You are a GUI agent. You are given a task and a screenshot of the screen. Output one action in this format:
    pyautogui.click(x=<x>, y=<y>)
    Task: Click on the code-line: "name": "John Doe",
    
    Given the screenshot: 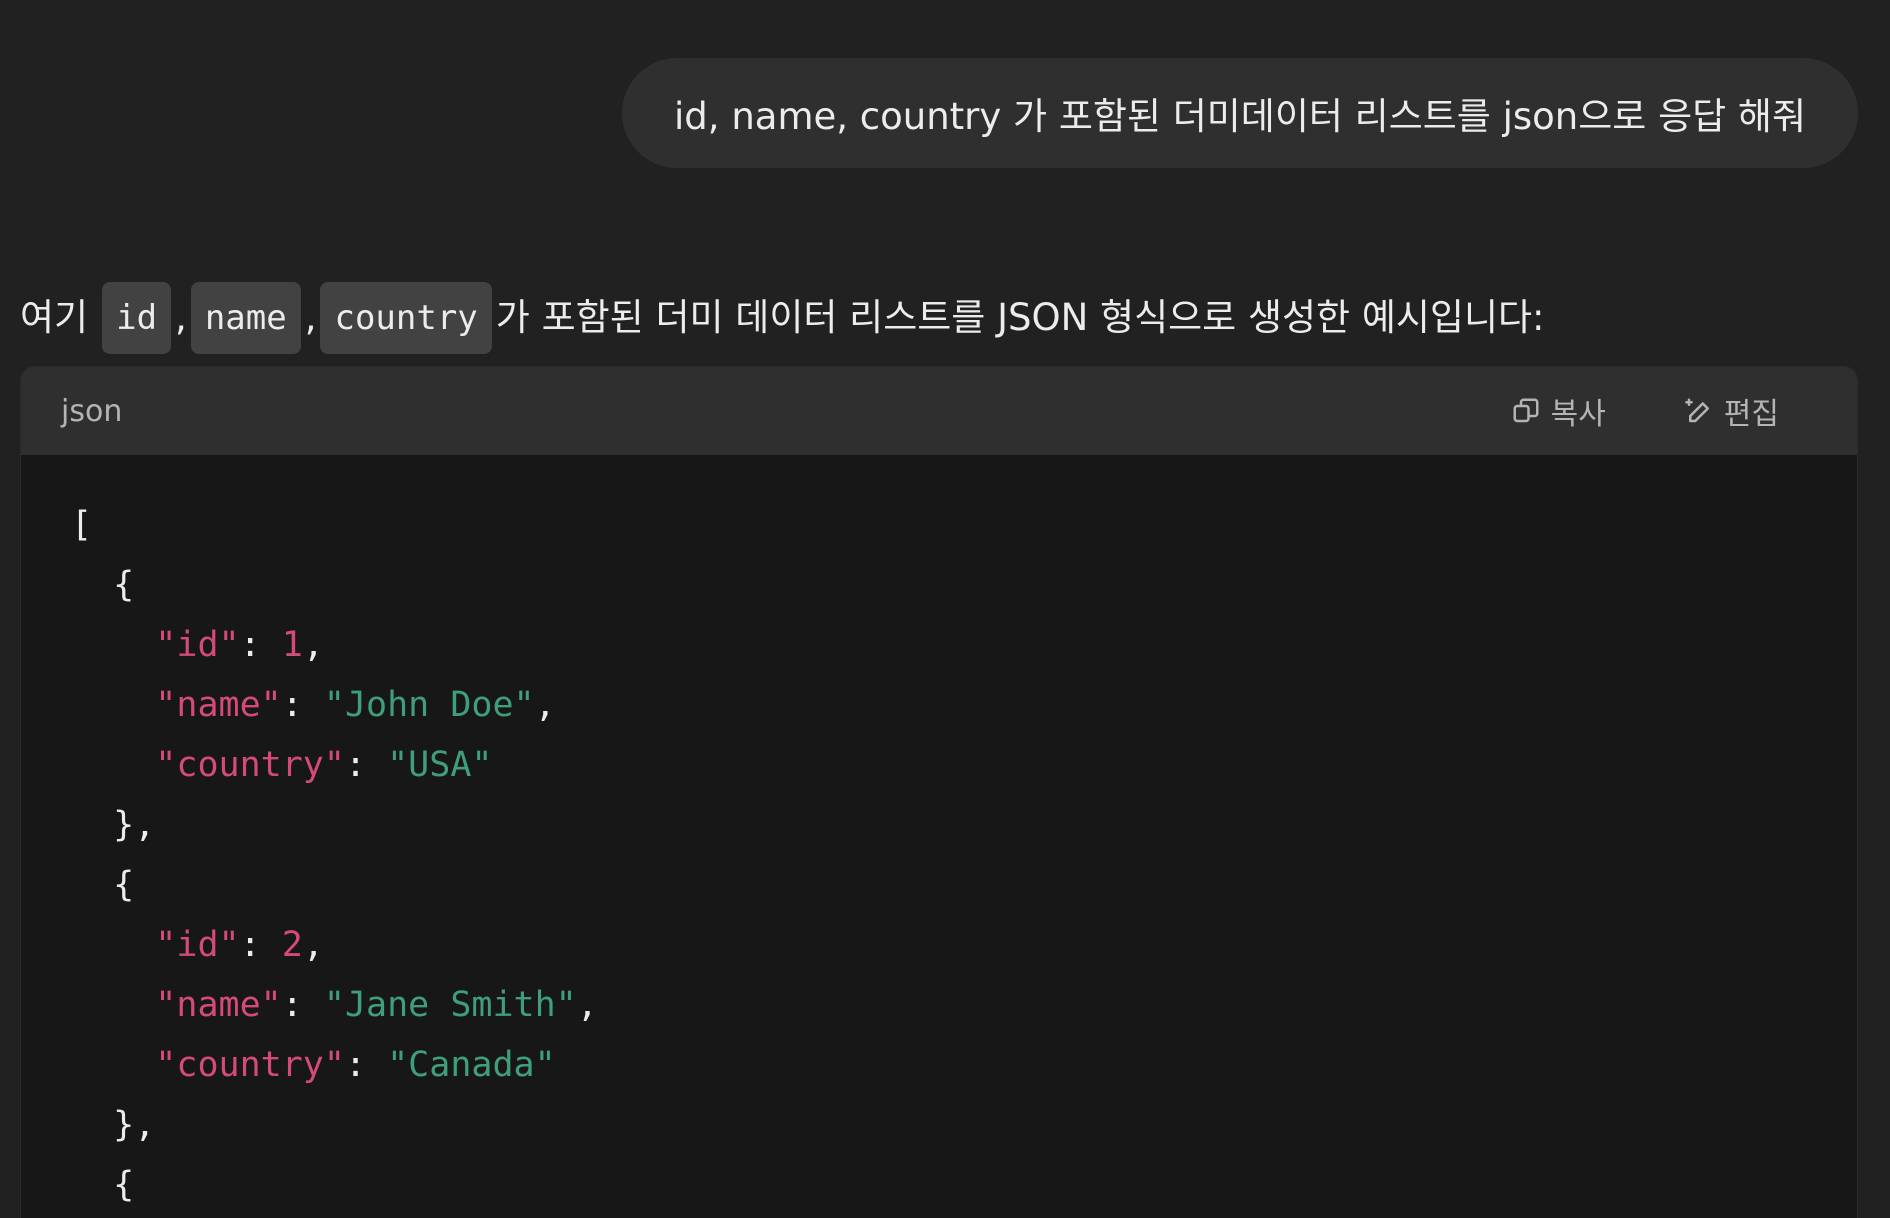 What is the action you would take?
    pyautogui.click(x=939, y=705)
    